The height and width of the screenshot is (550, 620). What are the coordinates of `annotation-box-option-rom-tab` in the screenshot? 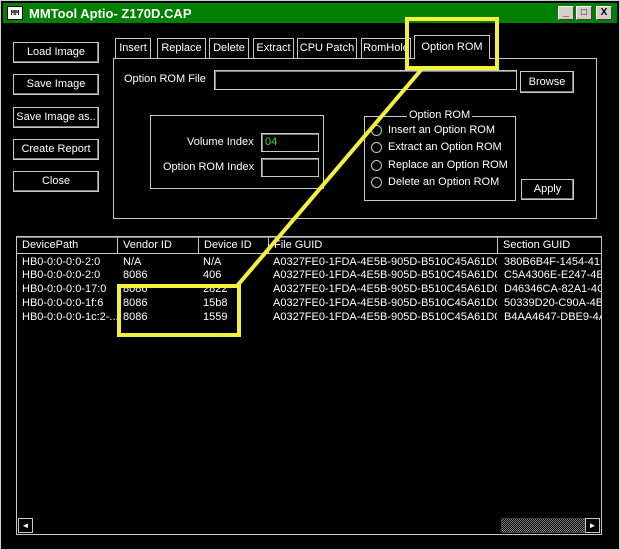 It's located at (452, 43).